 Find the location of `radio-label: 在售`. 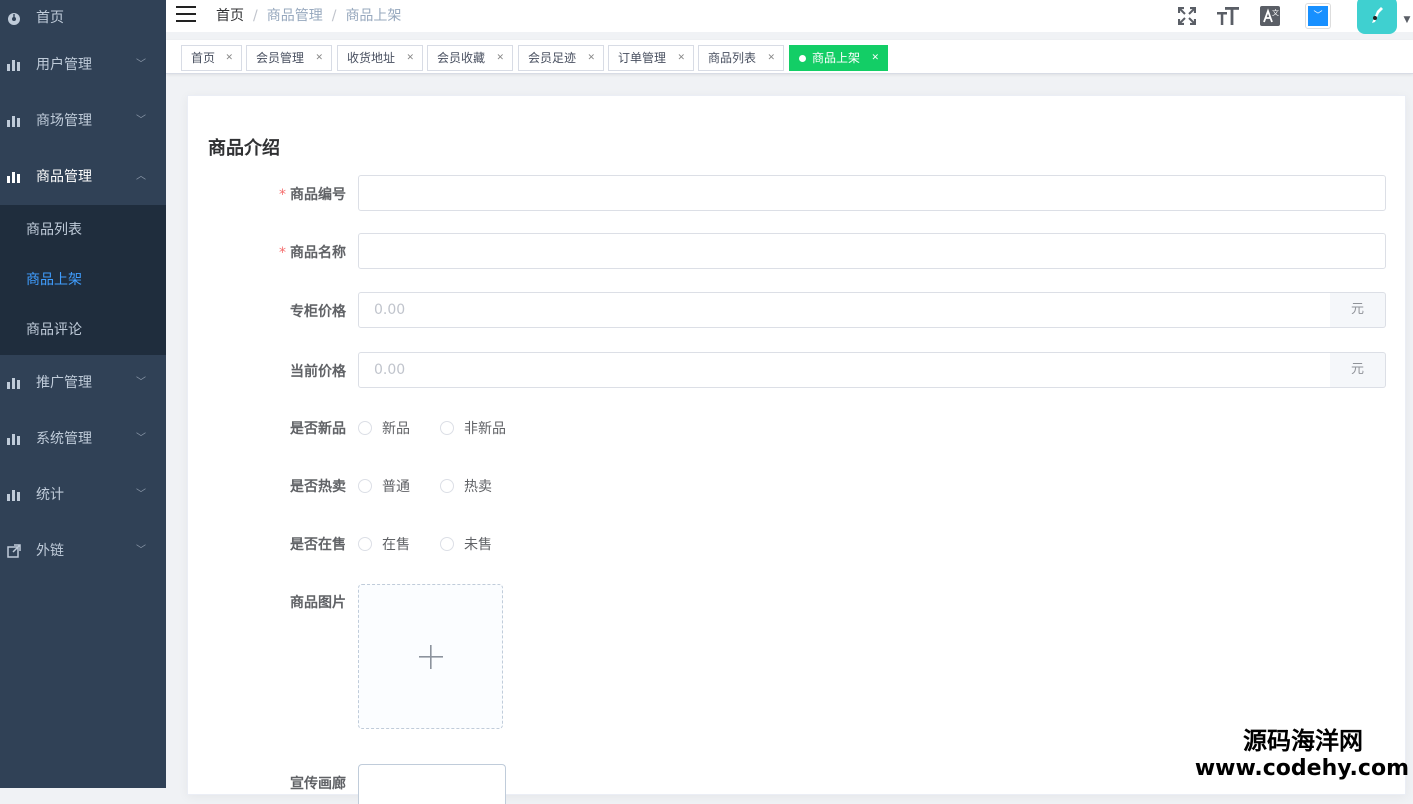

radio-label: 在售 is located at coordinates (396, 544).